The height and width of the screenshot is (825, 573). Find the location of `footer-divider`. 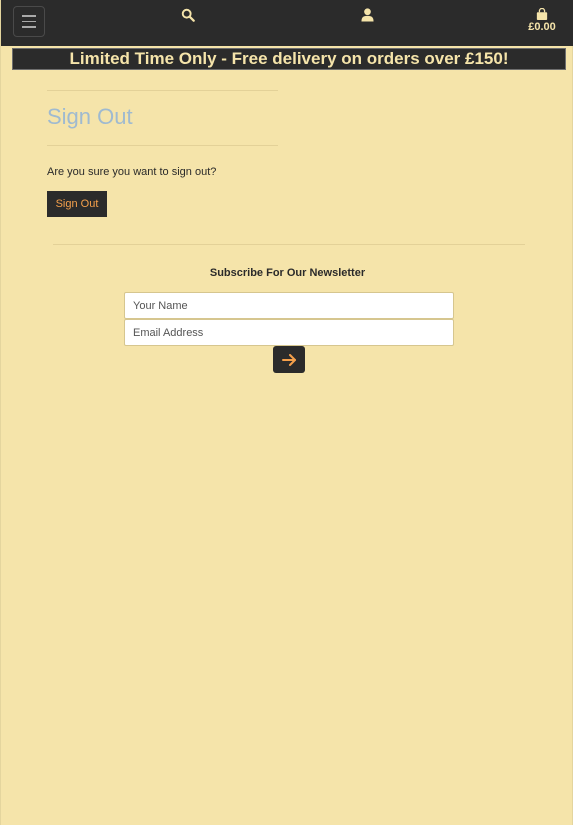

footer-divider is located at coordinates (289, 244).